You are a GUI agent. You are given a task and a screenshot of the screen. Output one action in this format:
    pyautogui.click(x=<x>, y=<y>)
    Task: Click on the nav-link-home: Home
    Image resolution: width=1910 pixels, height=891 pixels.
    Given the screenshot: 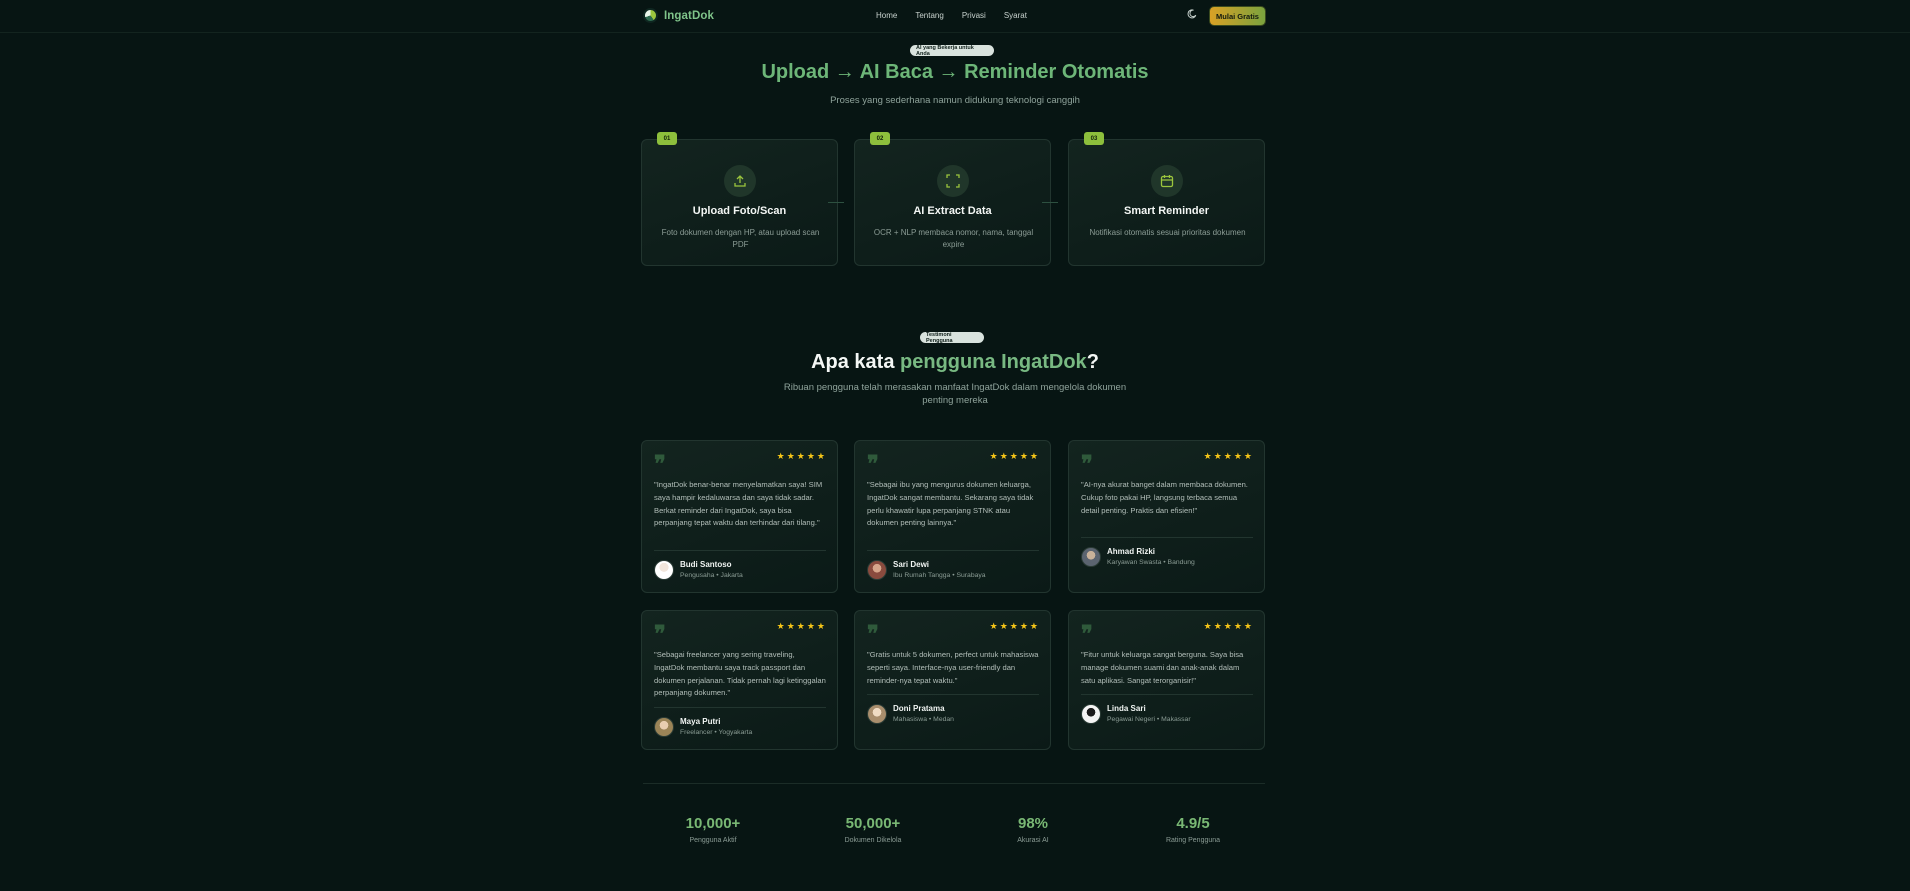 What is the action you would take?
    pyautogui.click(x=886, y=15)
    